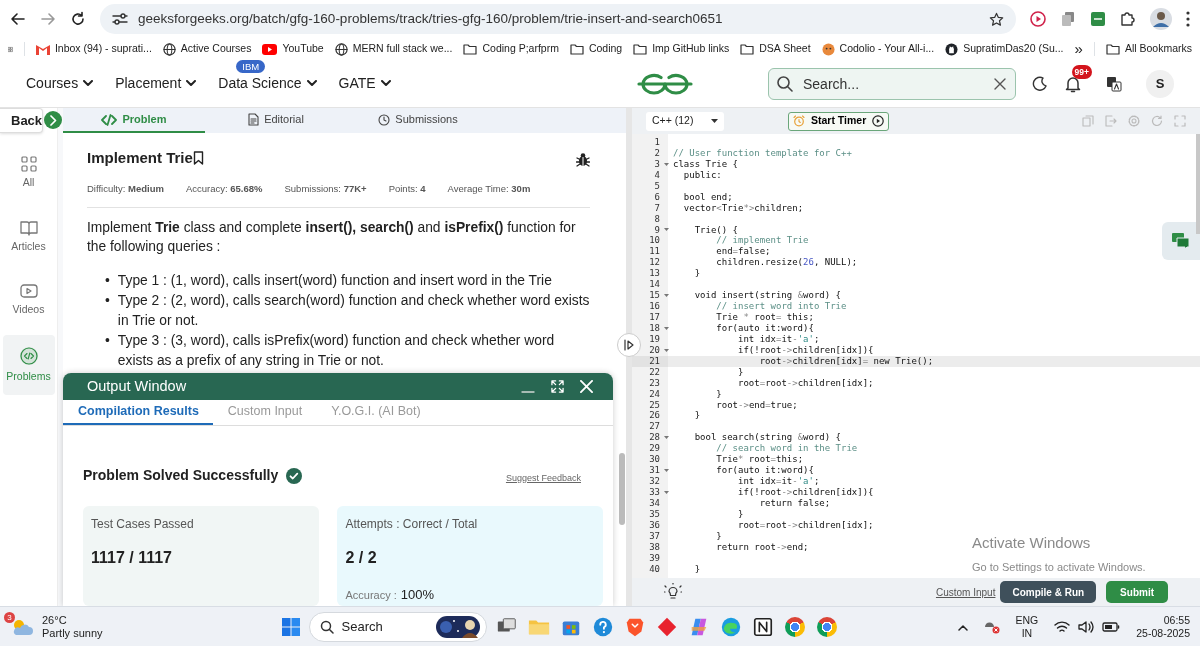 Image resolution: width=1200 pixels, height=646 pixels. Describe the element at coordinates (520, 49) in the screenshot. I see `bookmark-link: Coding P;arfprm` at that location.